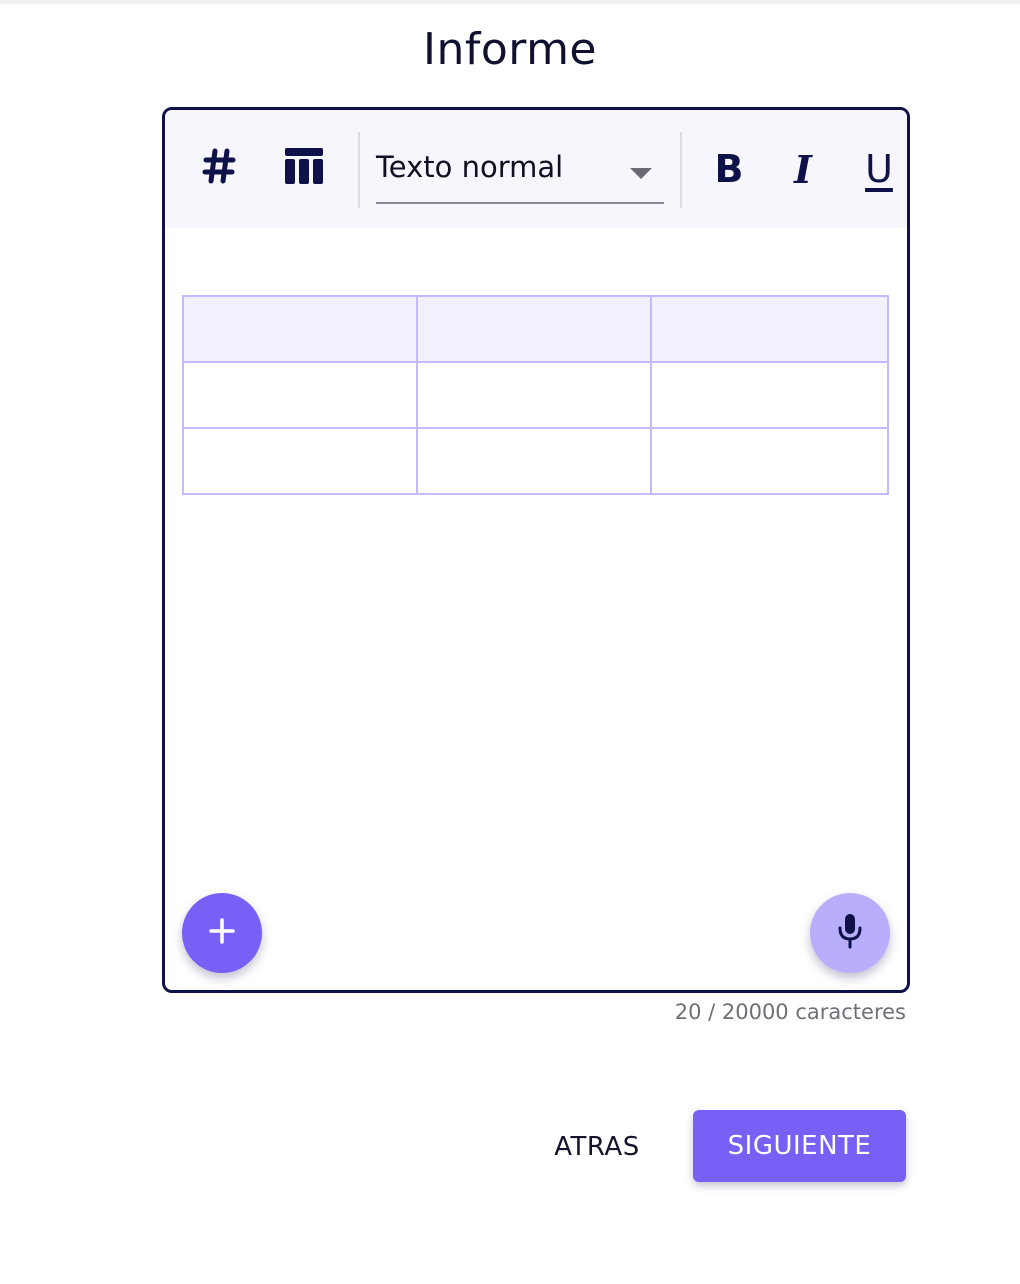 Image resolution: width=1020 pixels, height=1284 pixels. I want to click on voice-dictation-button, so click(850, 933).